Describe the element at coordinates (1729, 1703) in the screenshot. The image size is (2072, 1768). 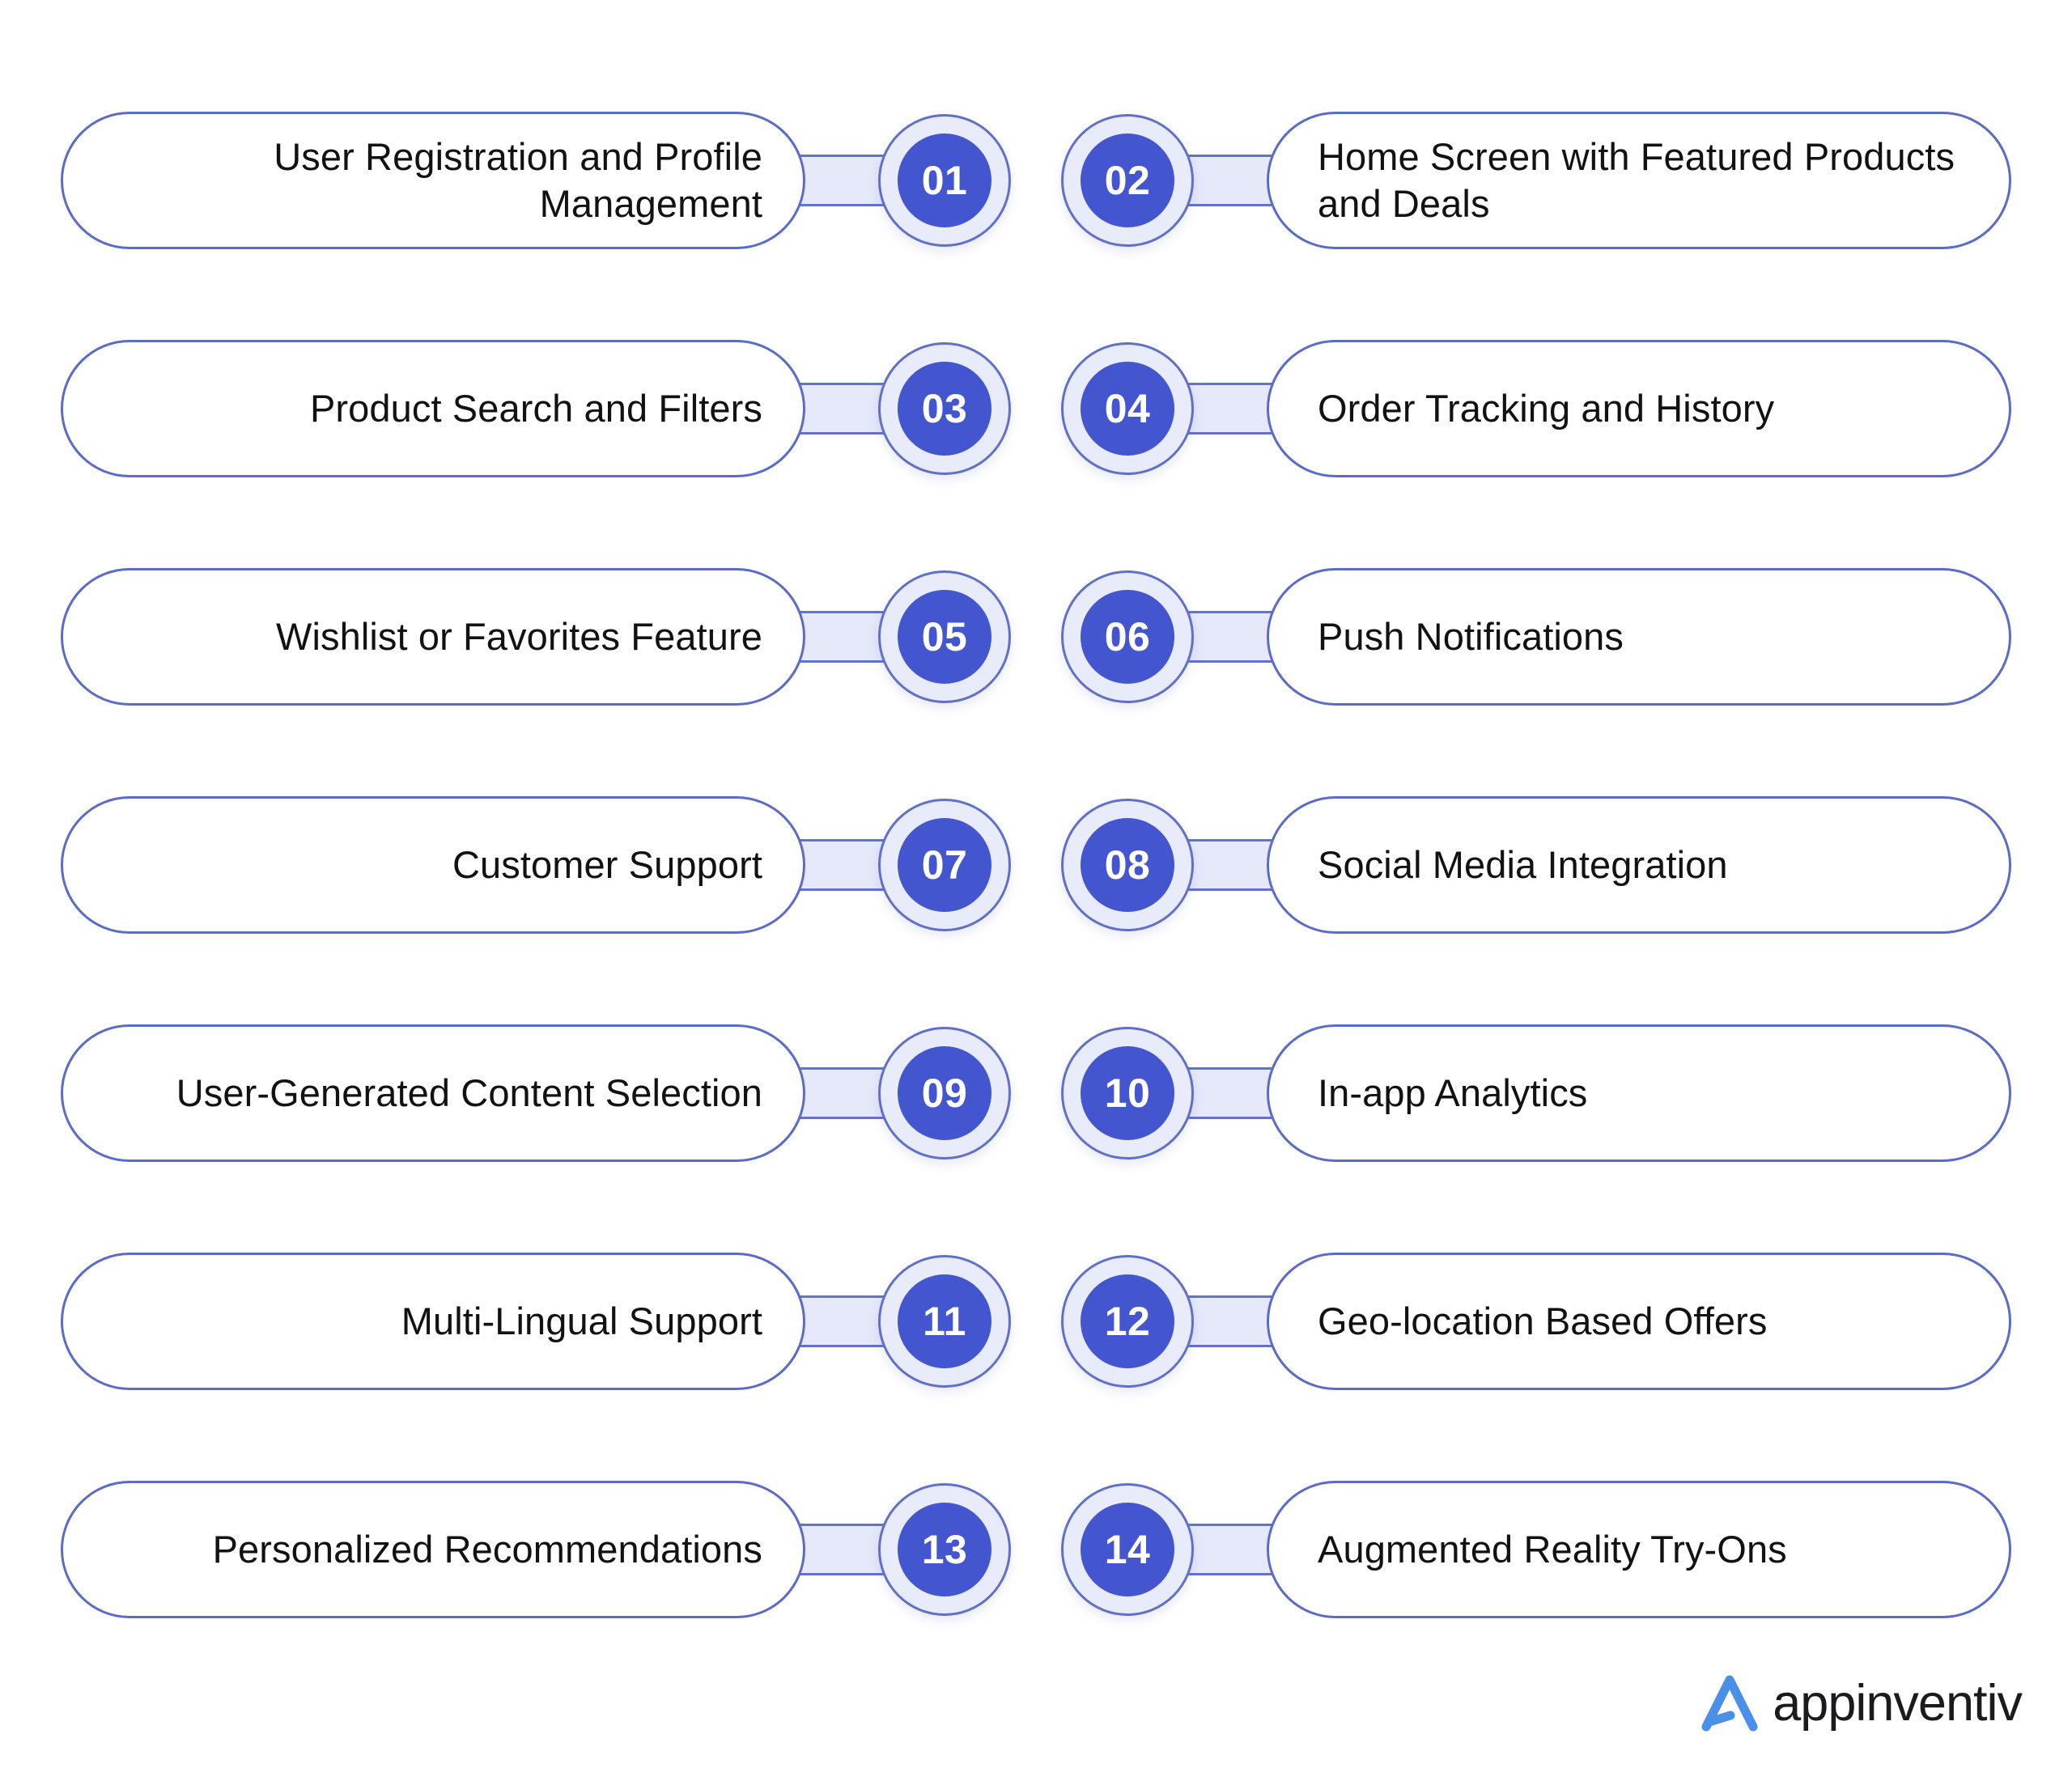
I see `appinventiv-a-icon` at that location.